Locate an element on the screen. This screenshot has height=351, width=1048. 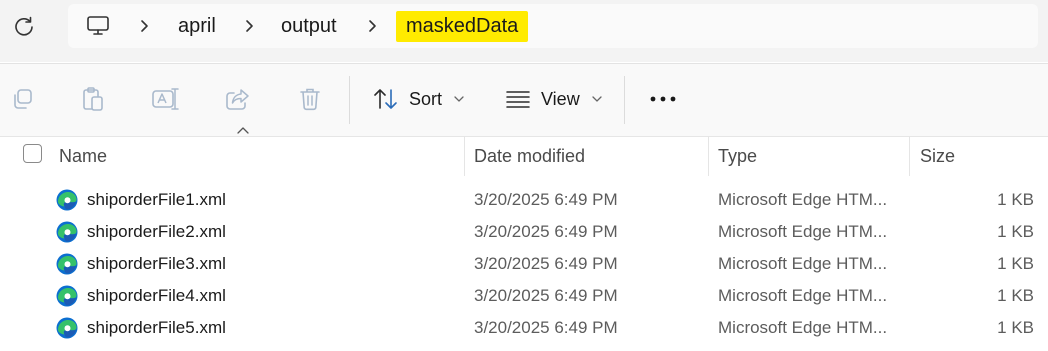
this-pc-crumb is located at coordinates (98, 26).